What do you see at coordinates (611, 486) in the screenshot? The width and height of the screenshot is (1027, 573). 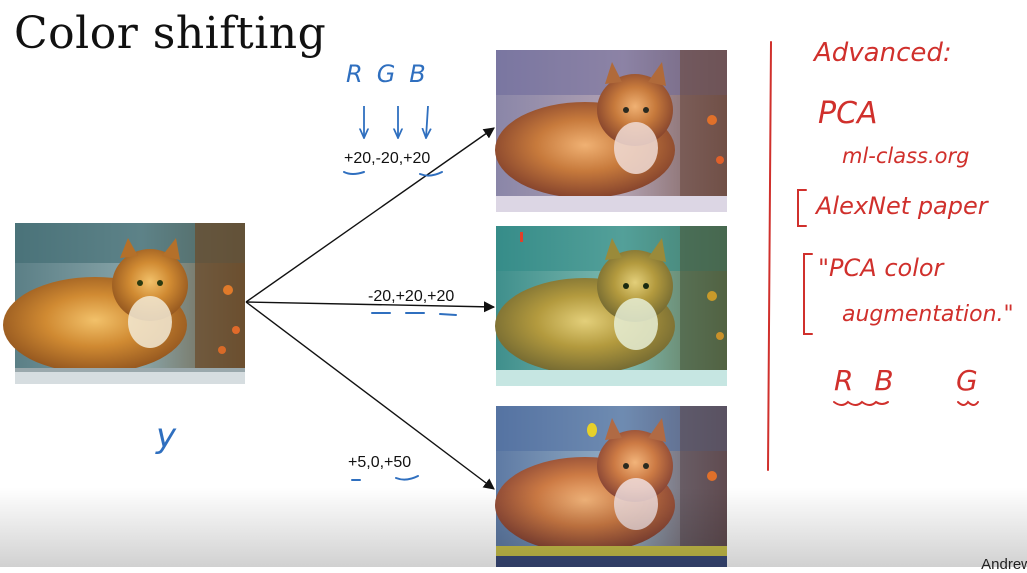 I see `cat-shift-bottom-image` at bounding box center [611, 486].